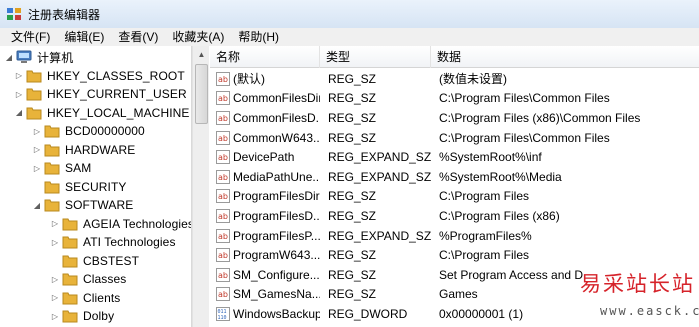  I want to click on tree-item-label: ATI Technologies, so click(129, 242).